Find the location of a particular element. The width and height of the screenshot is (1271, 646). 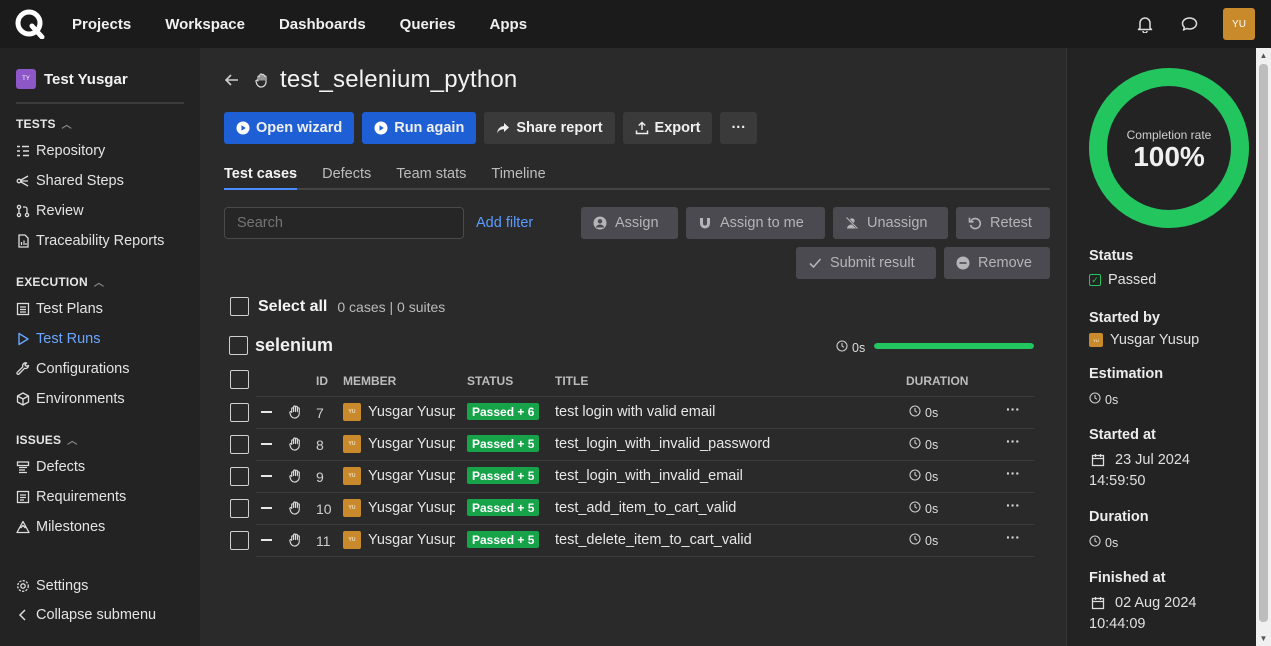

search-input is located at coordinates (344, 223).